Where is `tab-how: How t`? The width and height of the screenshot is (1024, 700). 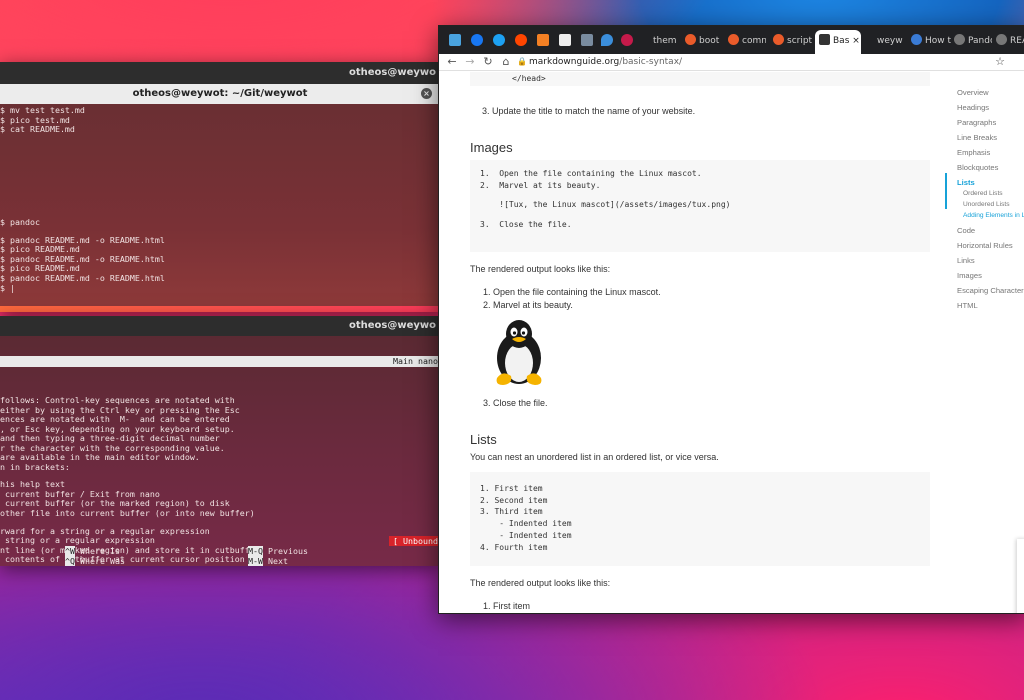
tab-how: How t is located at coordinates (931, 41).